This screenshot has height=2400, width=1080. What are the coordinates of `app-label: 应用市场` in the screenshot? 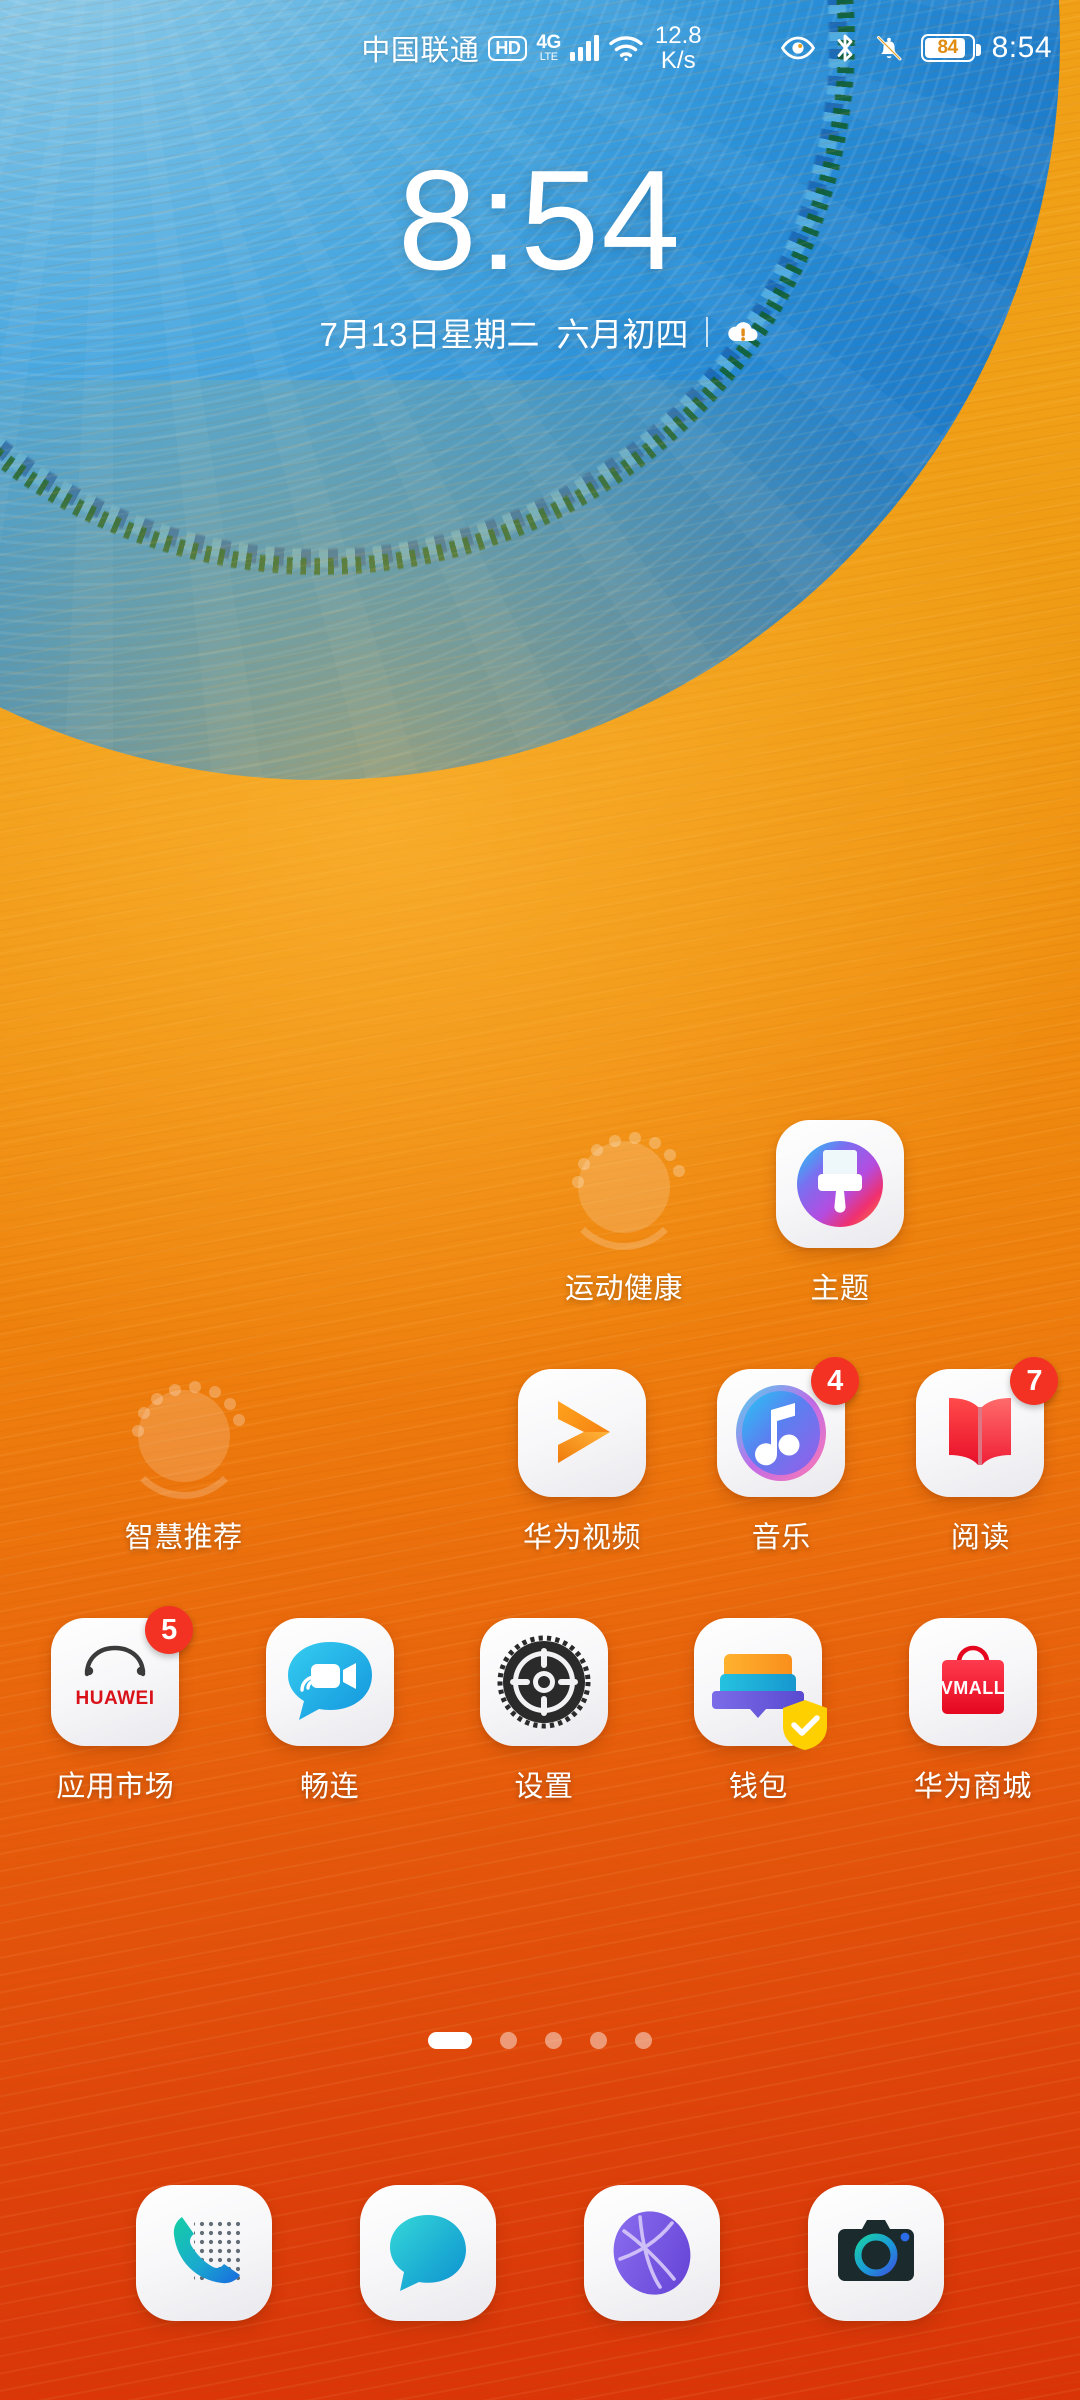 It's located at (115, 1787).